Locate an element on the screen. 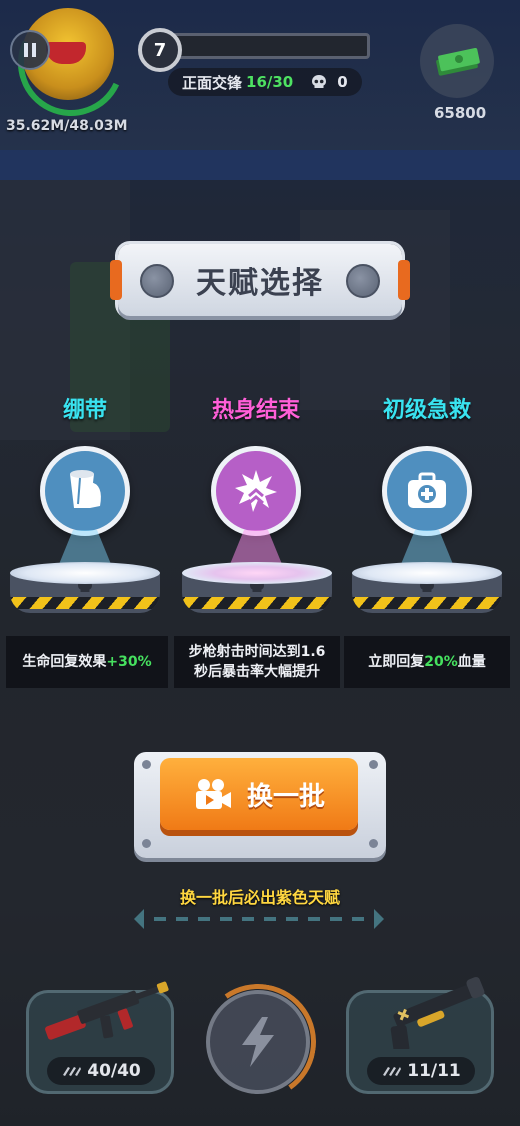 The height and width of the screenshot is (1126, 520). desc-highlight: 20% is located at coordinates (441, 662).